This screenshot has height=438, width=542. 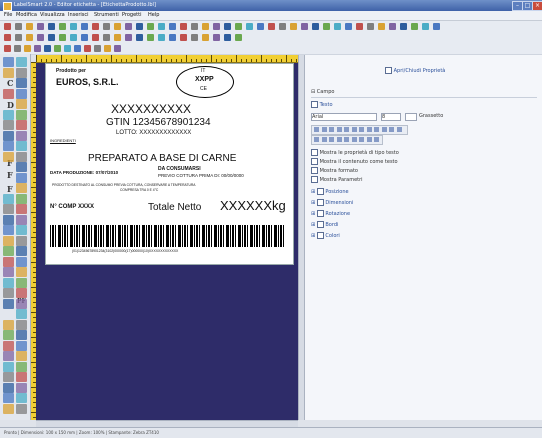 What do you see at coordinates (355, 152) in the screenshot?
I see `option-text-properties: Mostra le proprietà di tipo testo` at bounding box center [355, 152].